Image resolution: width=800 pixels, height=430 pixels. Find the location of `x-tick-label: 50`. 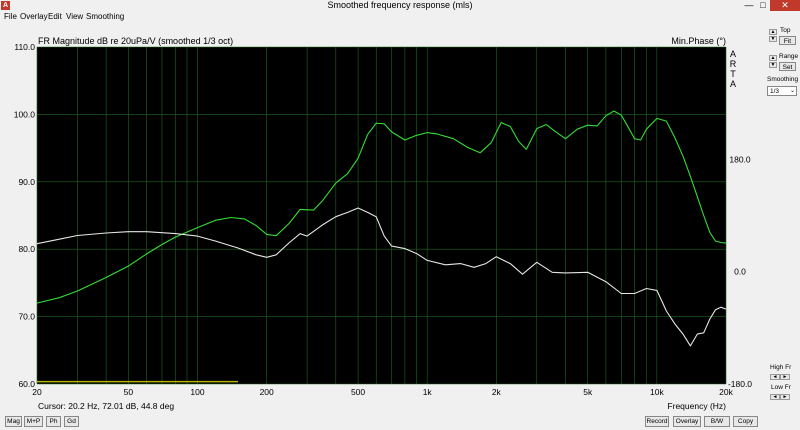

x-tick-label: 50 is located at coordinates (129, 392).